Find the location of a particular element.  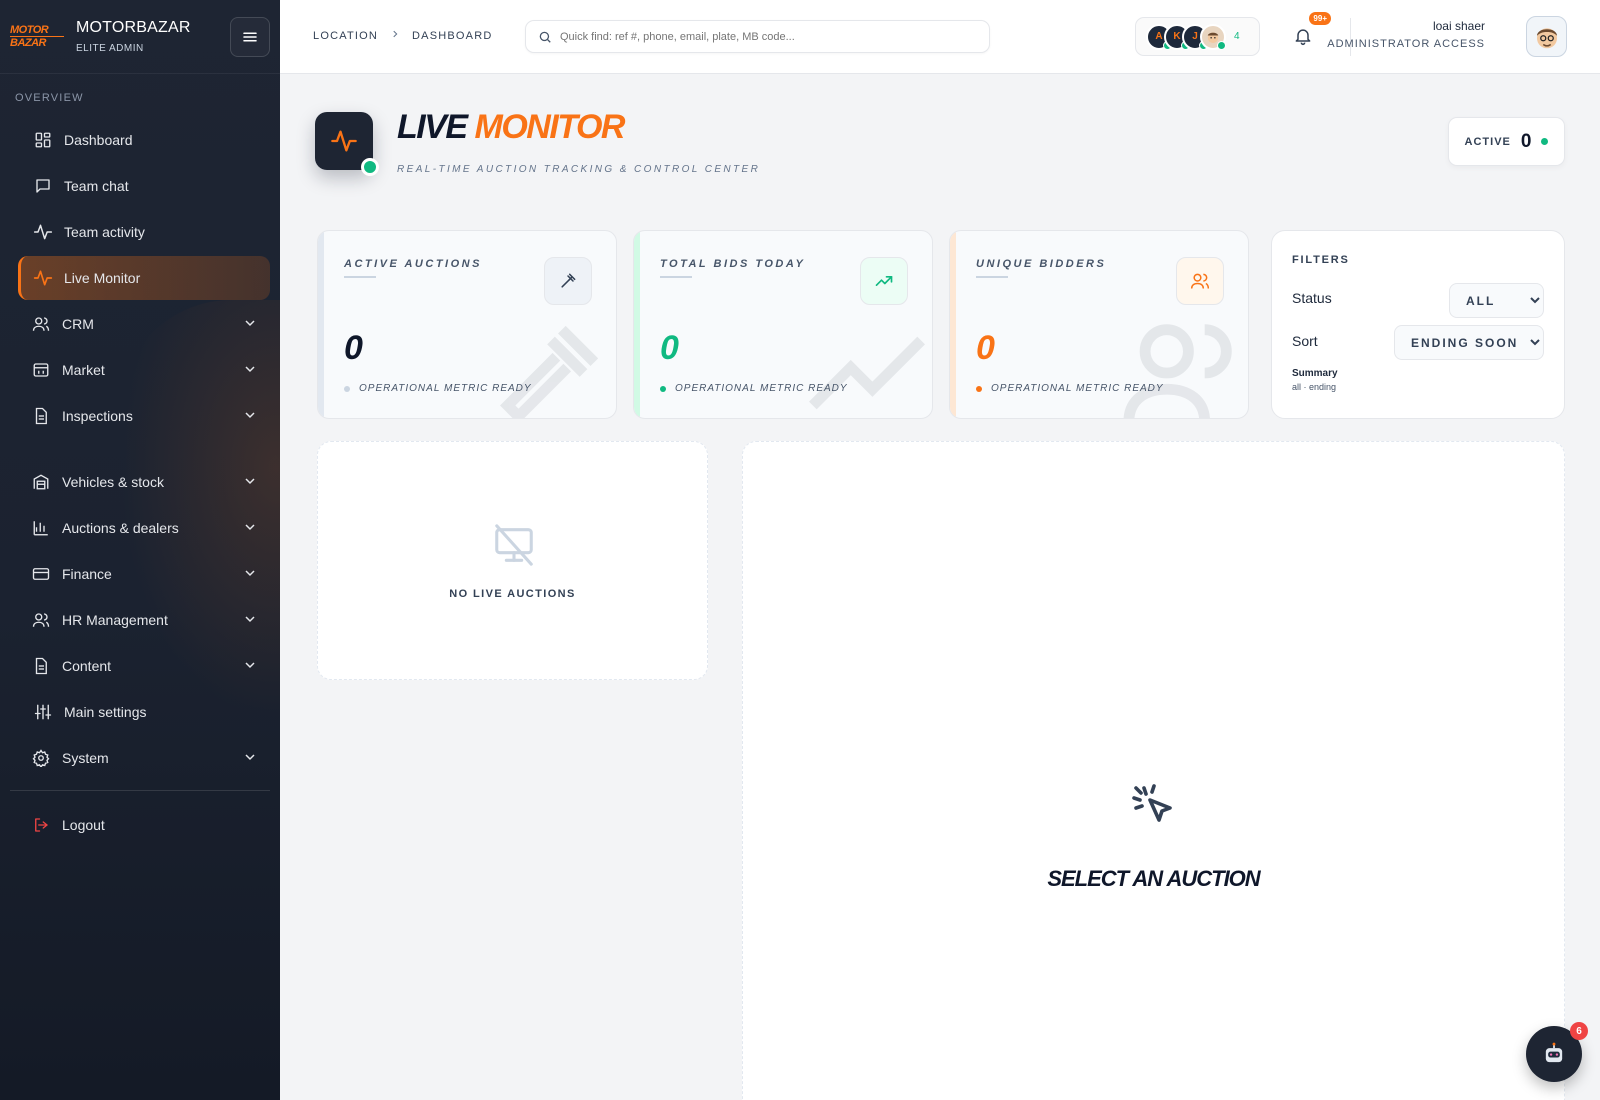

sidebar-item-label: Team activity is located at coordinates (104, 232).